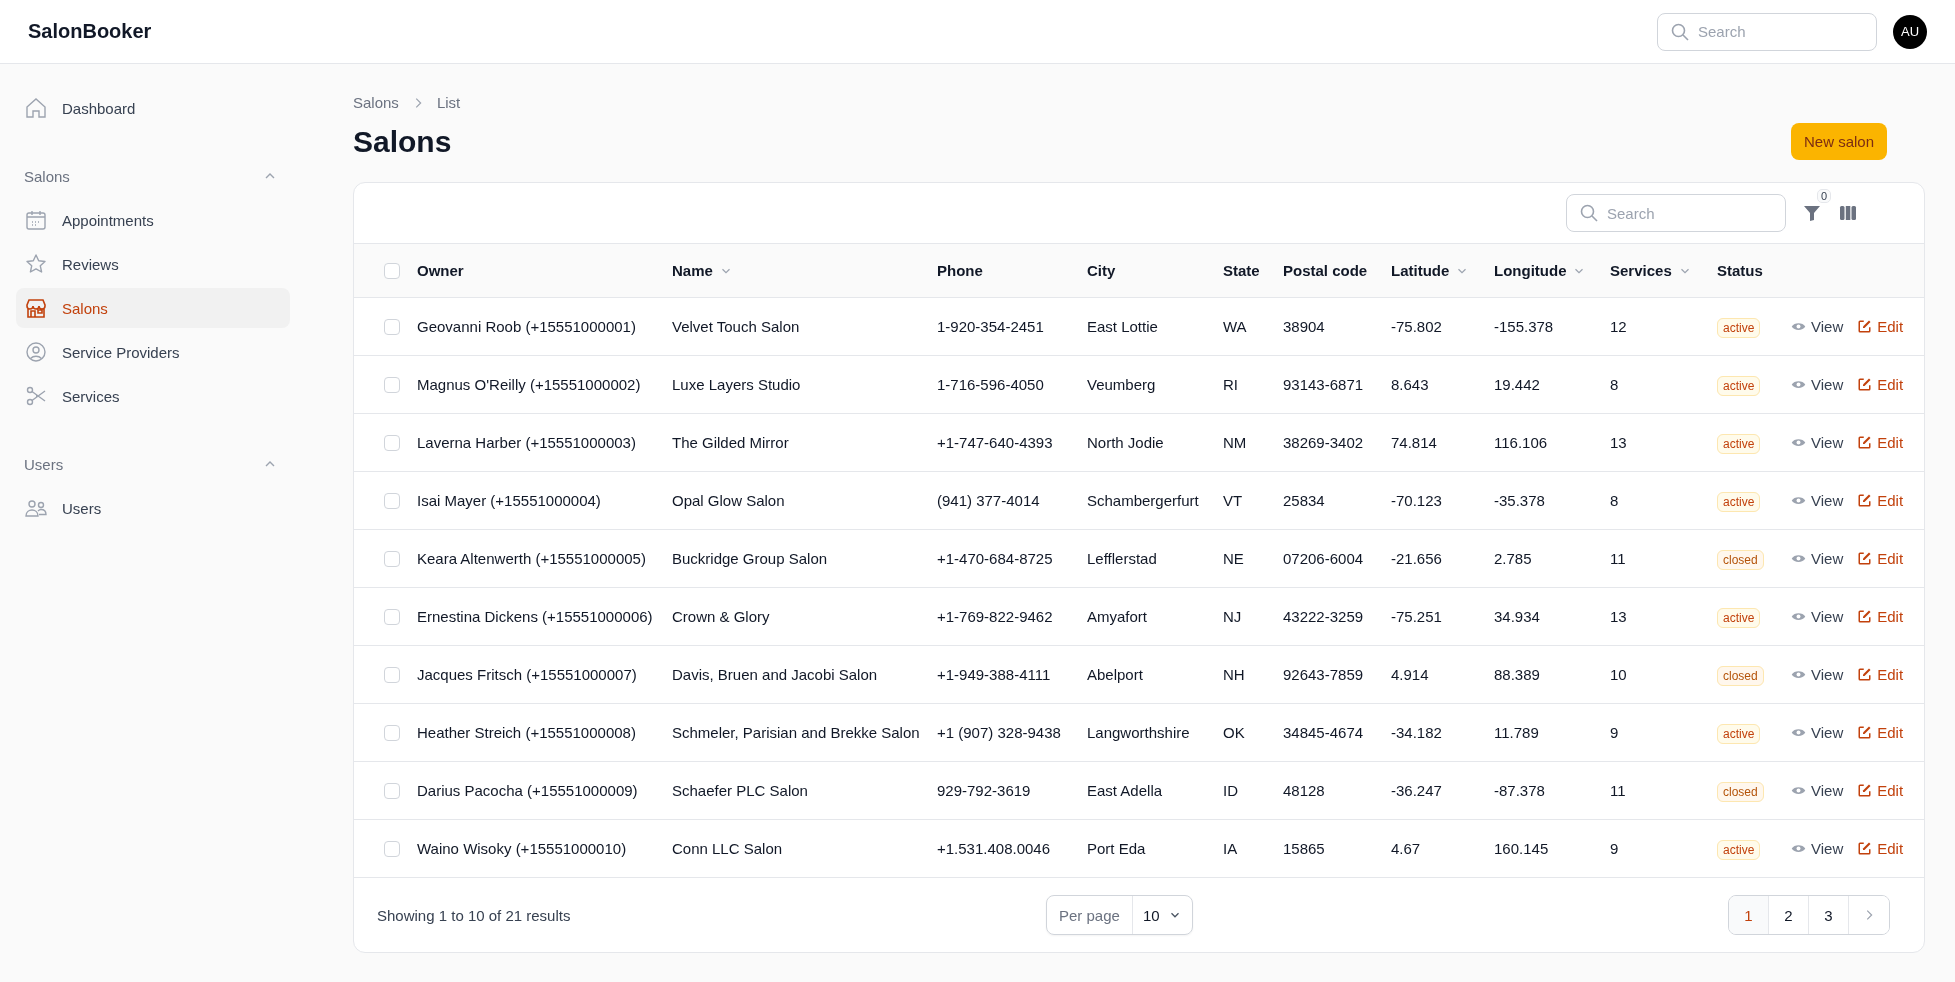 This screenshot has width=1955, height=982. I want to click on table-cell: Ernestina Dickens (+15551000006), so click(535, 616).